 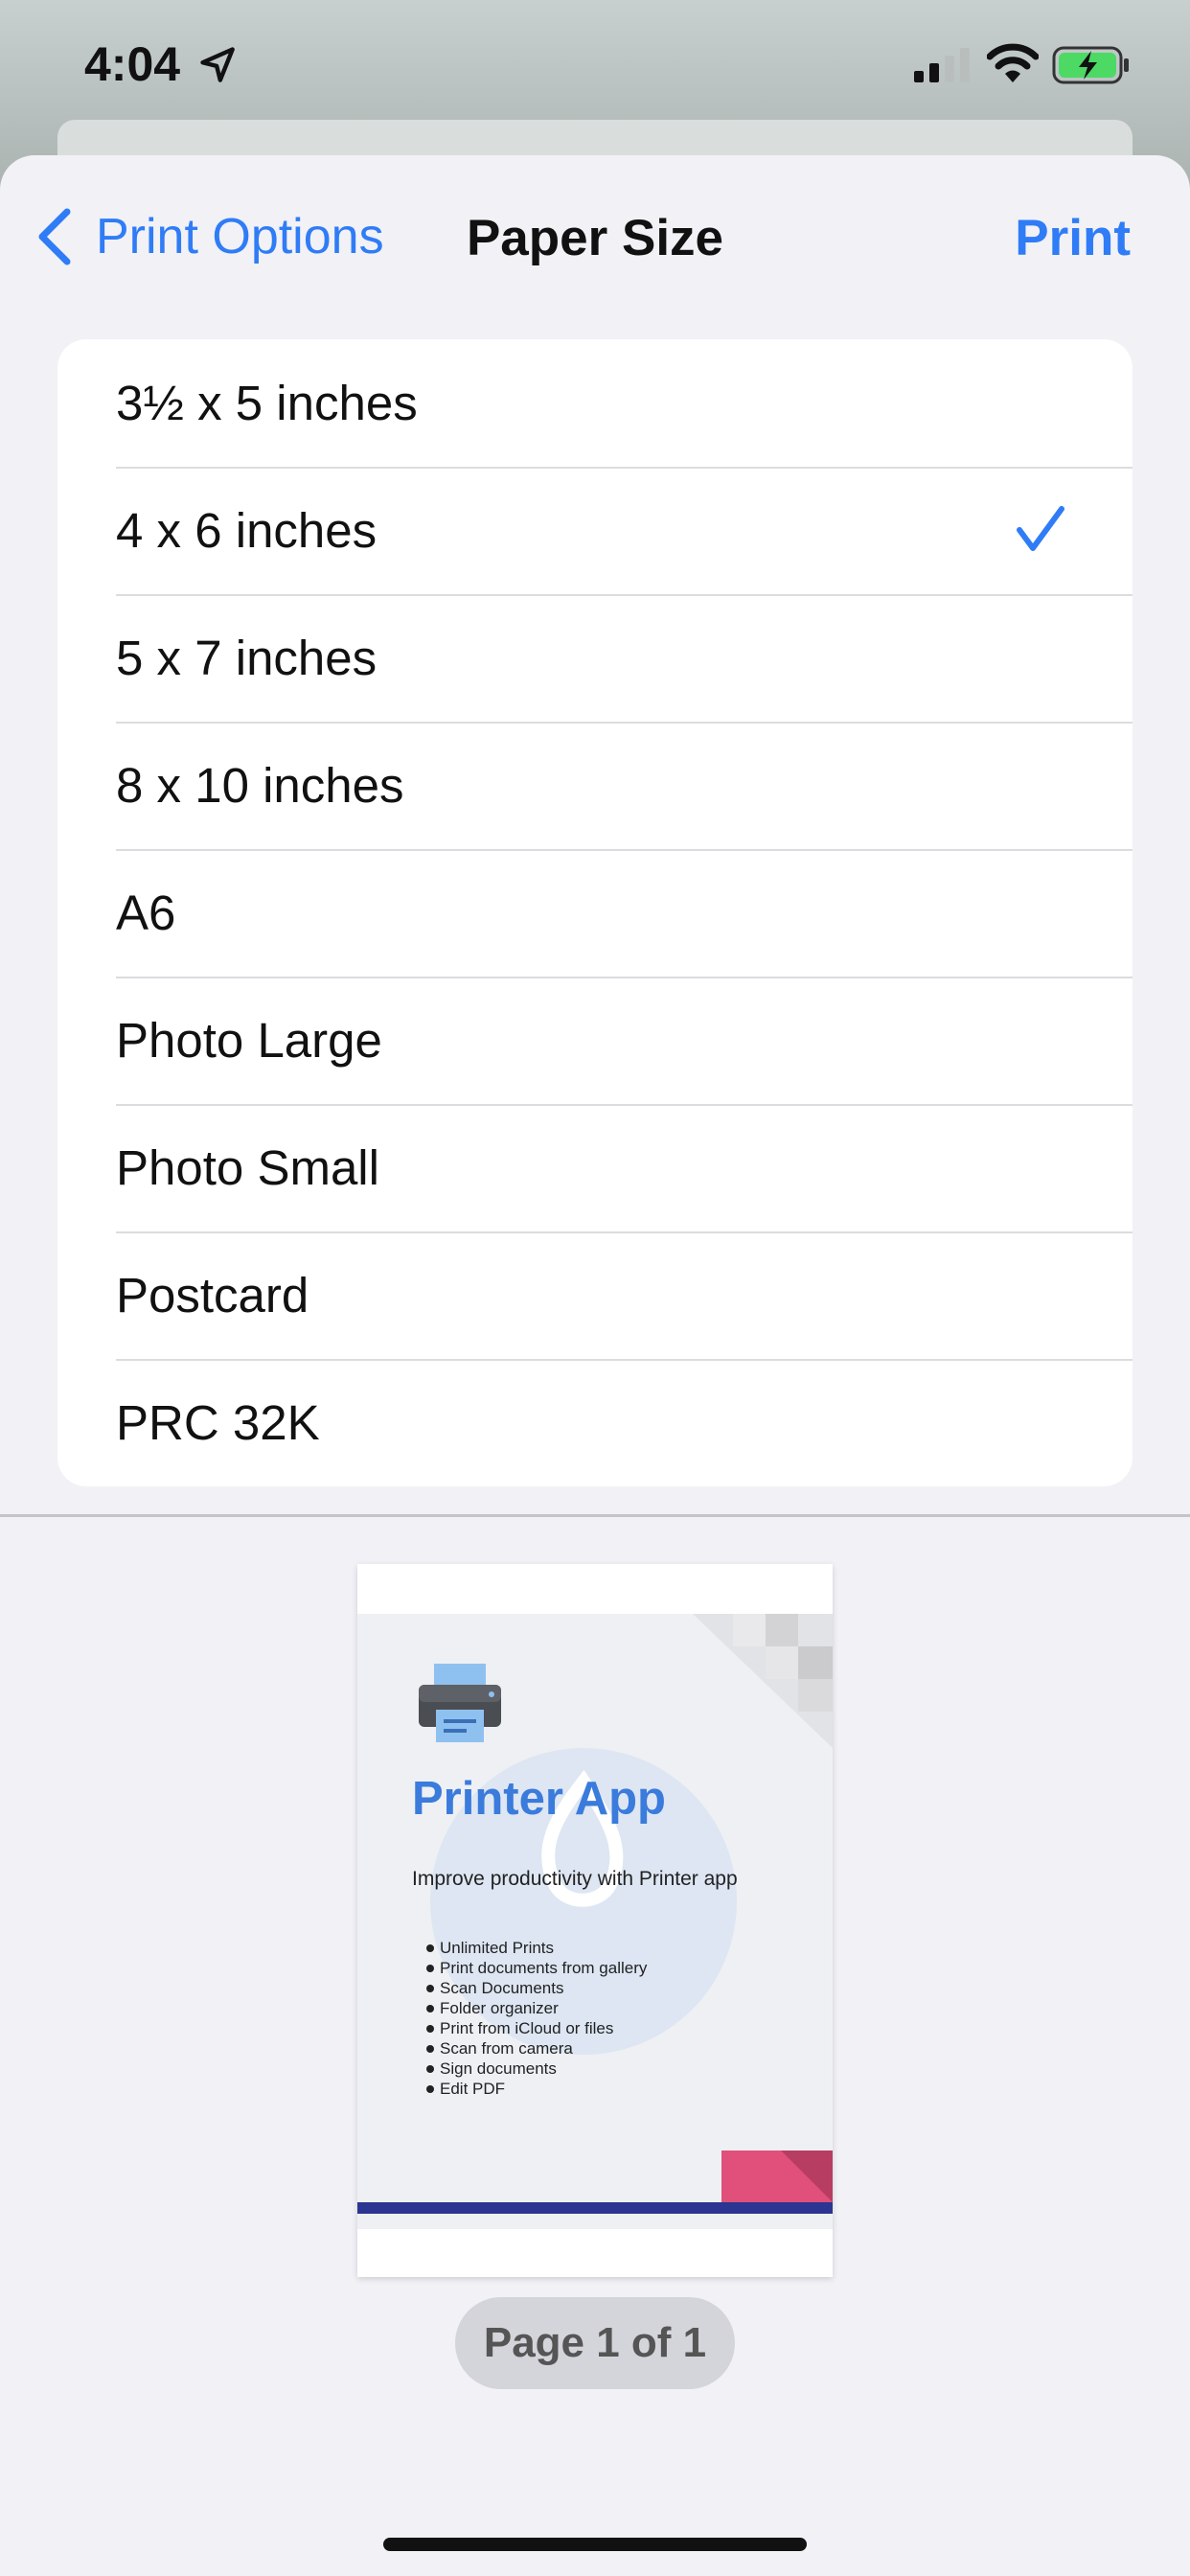 What do you see at coordinates (595, 1515) in the screenshot?
I see `preview-divider` at bounding box center [595, 1515].